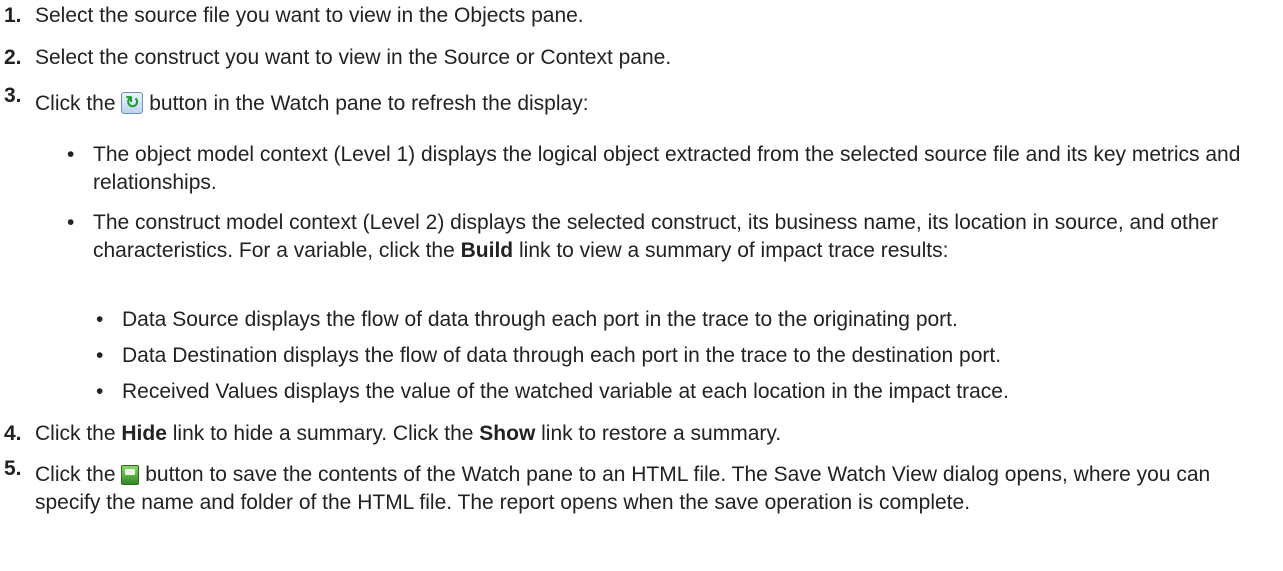 Image resolution: width=1283 pixels, height=571 pixels. I want to click on refresh-icon, so click(132, 103).